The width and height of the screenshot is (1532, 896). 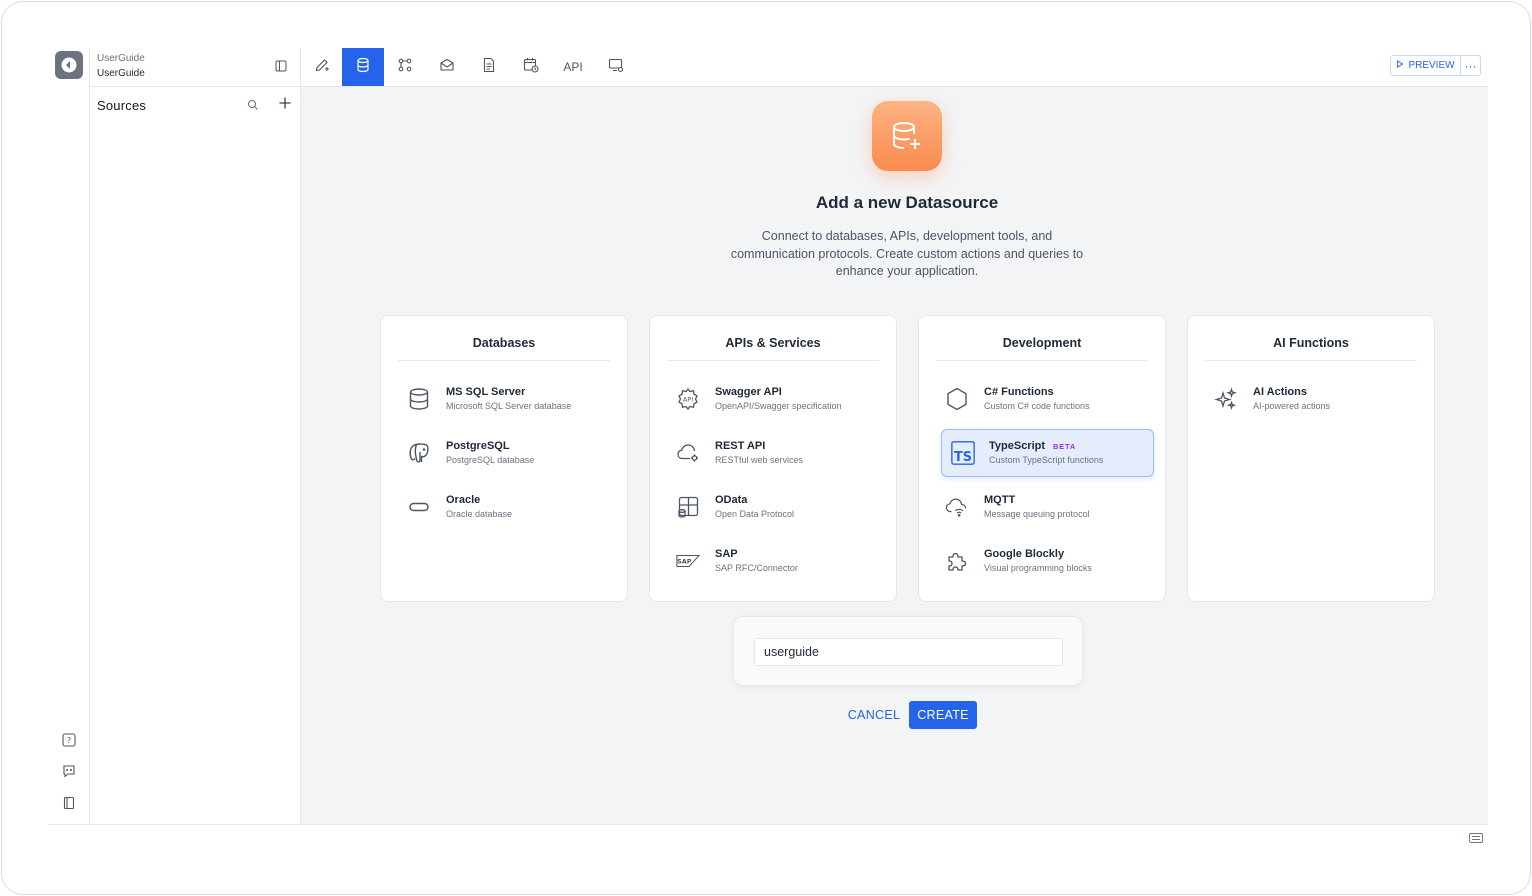 I want to click on datasource-name-input, so click(x=908, y=652).